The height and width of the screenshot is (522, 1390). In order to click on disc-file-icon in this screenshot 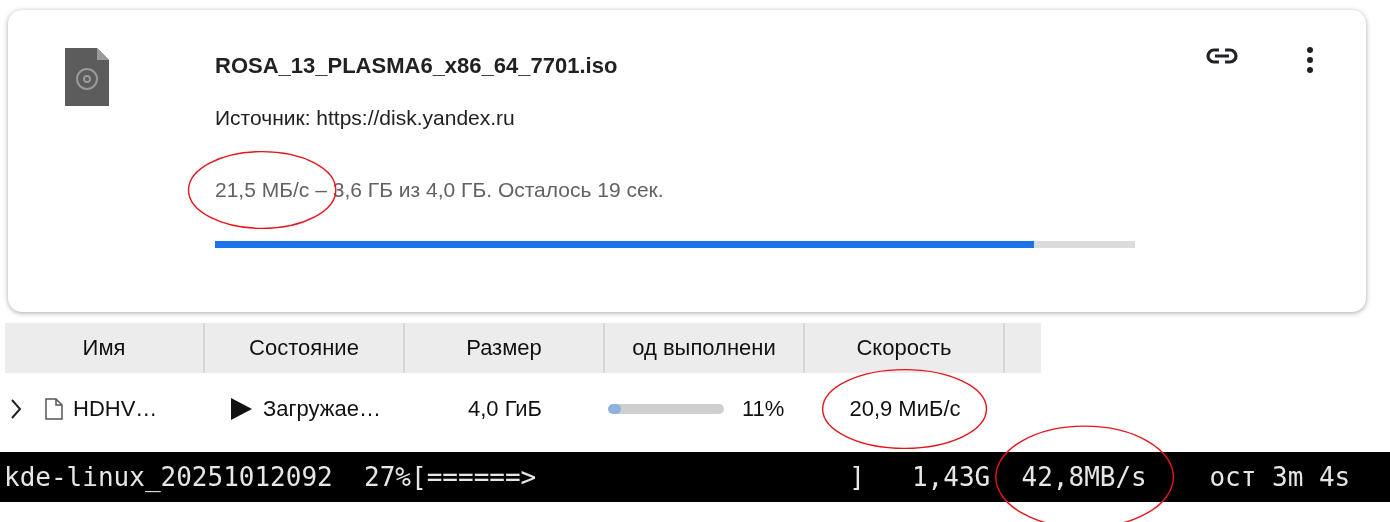, I will do `click(87, 77)`.